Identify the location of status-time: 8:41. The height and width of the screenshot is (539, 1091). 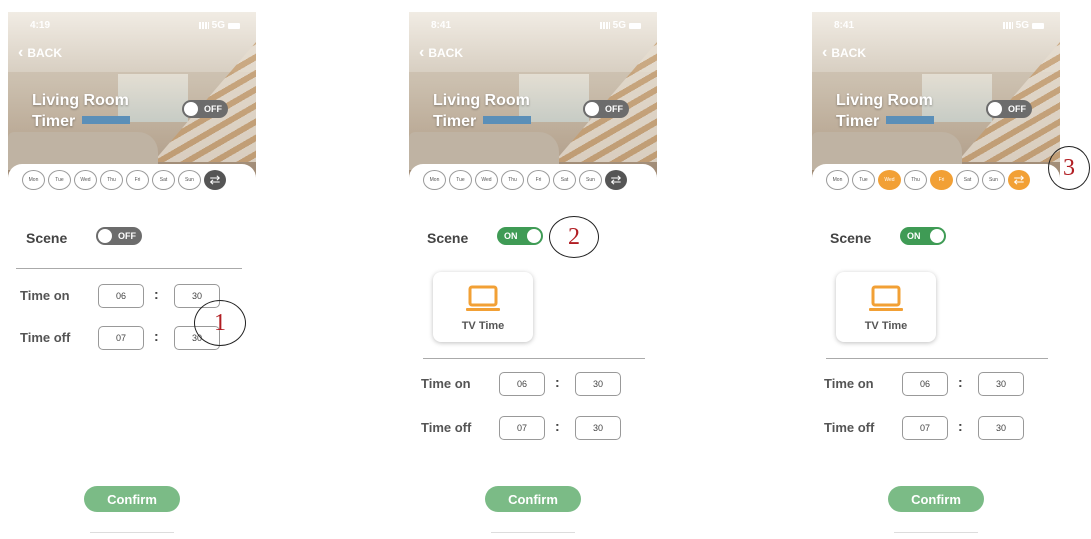
(441, 25).